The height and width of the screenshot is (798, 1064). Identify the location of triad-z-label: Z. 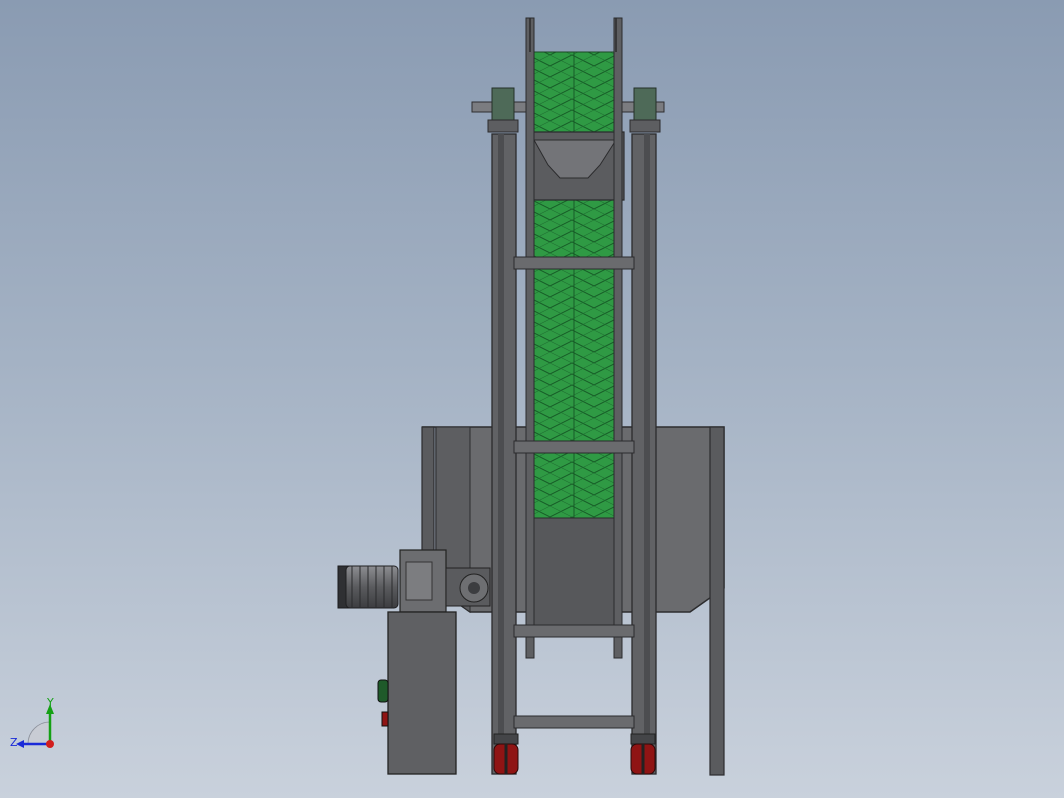
(14, 742).